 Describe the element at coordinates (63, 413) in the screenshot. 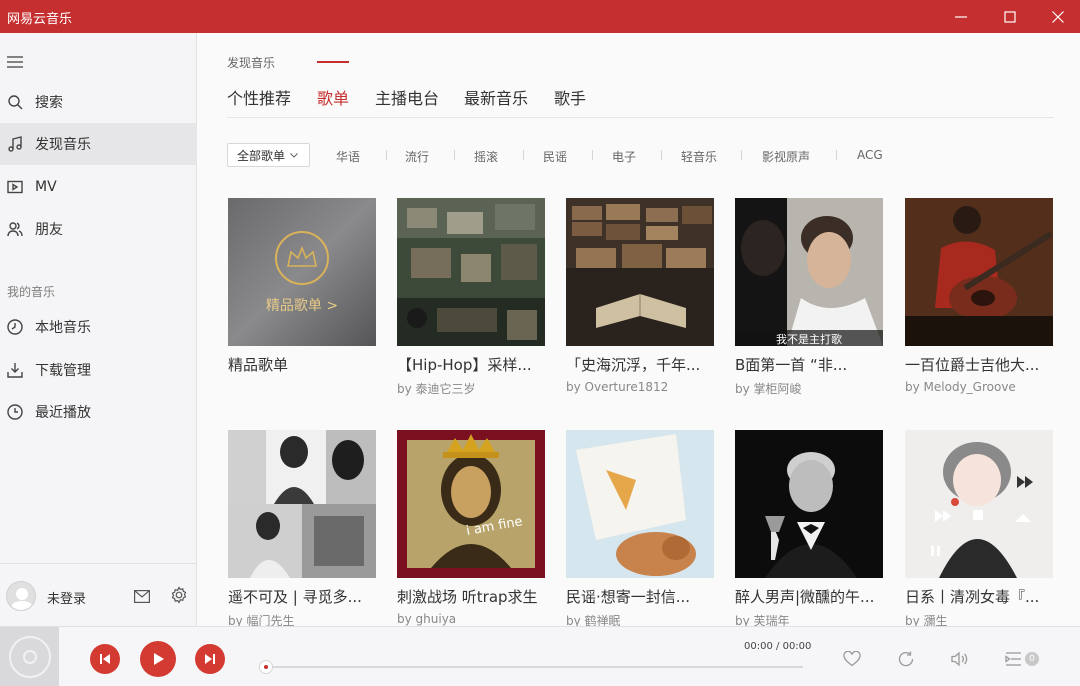

I see `sidebar-item-label: 最近播放` at that location.